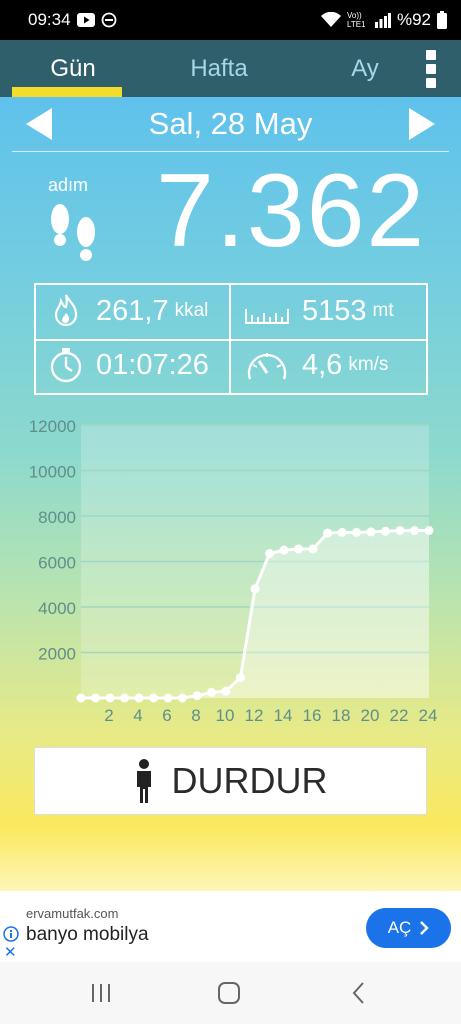 The image size is (461, 1024). I want to click on wifi-icon, so click(330, 20).